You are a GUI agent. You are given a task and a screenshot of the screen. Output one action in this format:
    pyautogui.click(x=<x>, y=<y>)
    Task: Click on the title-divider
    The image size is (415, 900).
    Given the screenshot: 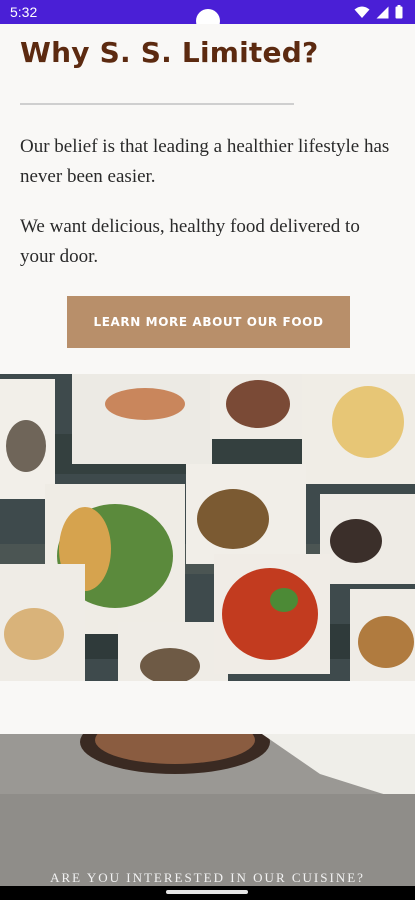 What is the action you would take?
    pyautogui.click(x=157, y=104)
    